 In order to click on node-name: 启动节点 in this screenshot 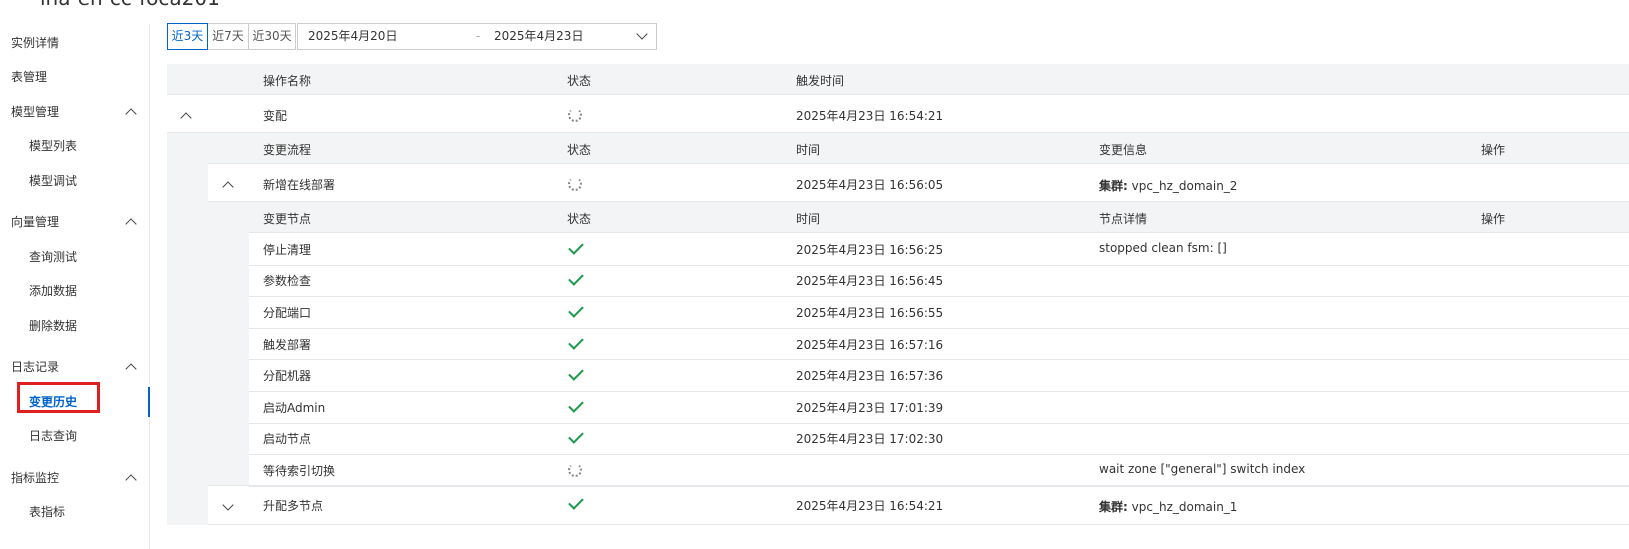, I will do `click(287, 439)`.